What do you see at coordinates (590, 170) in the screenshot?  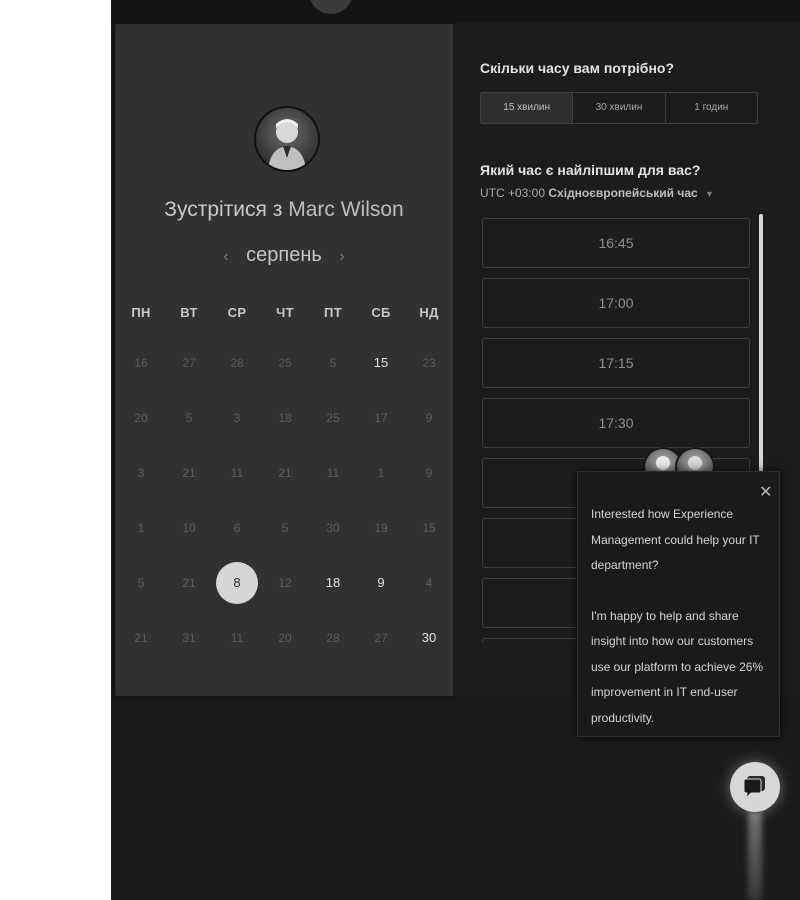 I see `time-question: Який час є найліпшим для вас?` at bounding box center [590, 170].